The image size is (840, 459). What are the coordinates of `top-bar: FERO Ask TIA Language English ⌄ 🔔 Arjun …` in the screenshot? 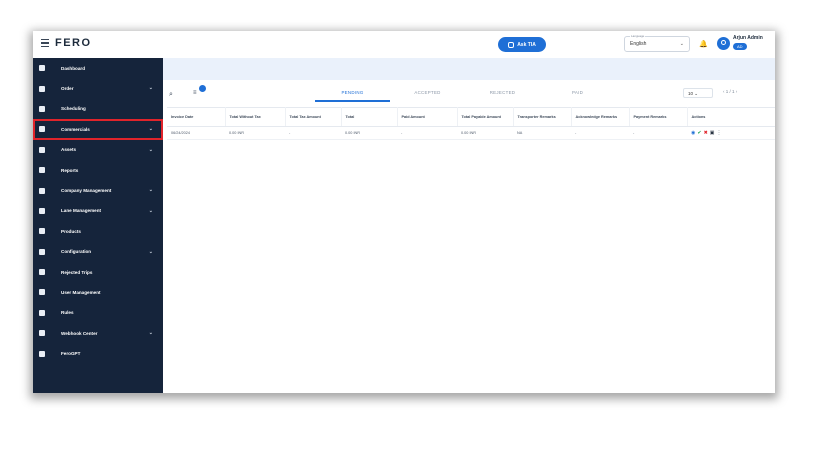 It's located at (404, 45).